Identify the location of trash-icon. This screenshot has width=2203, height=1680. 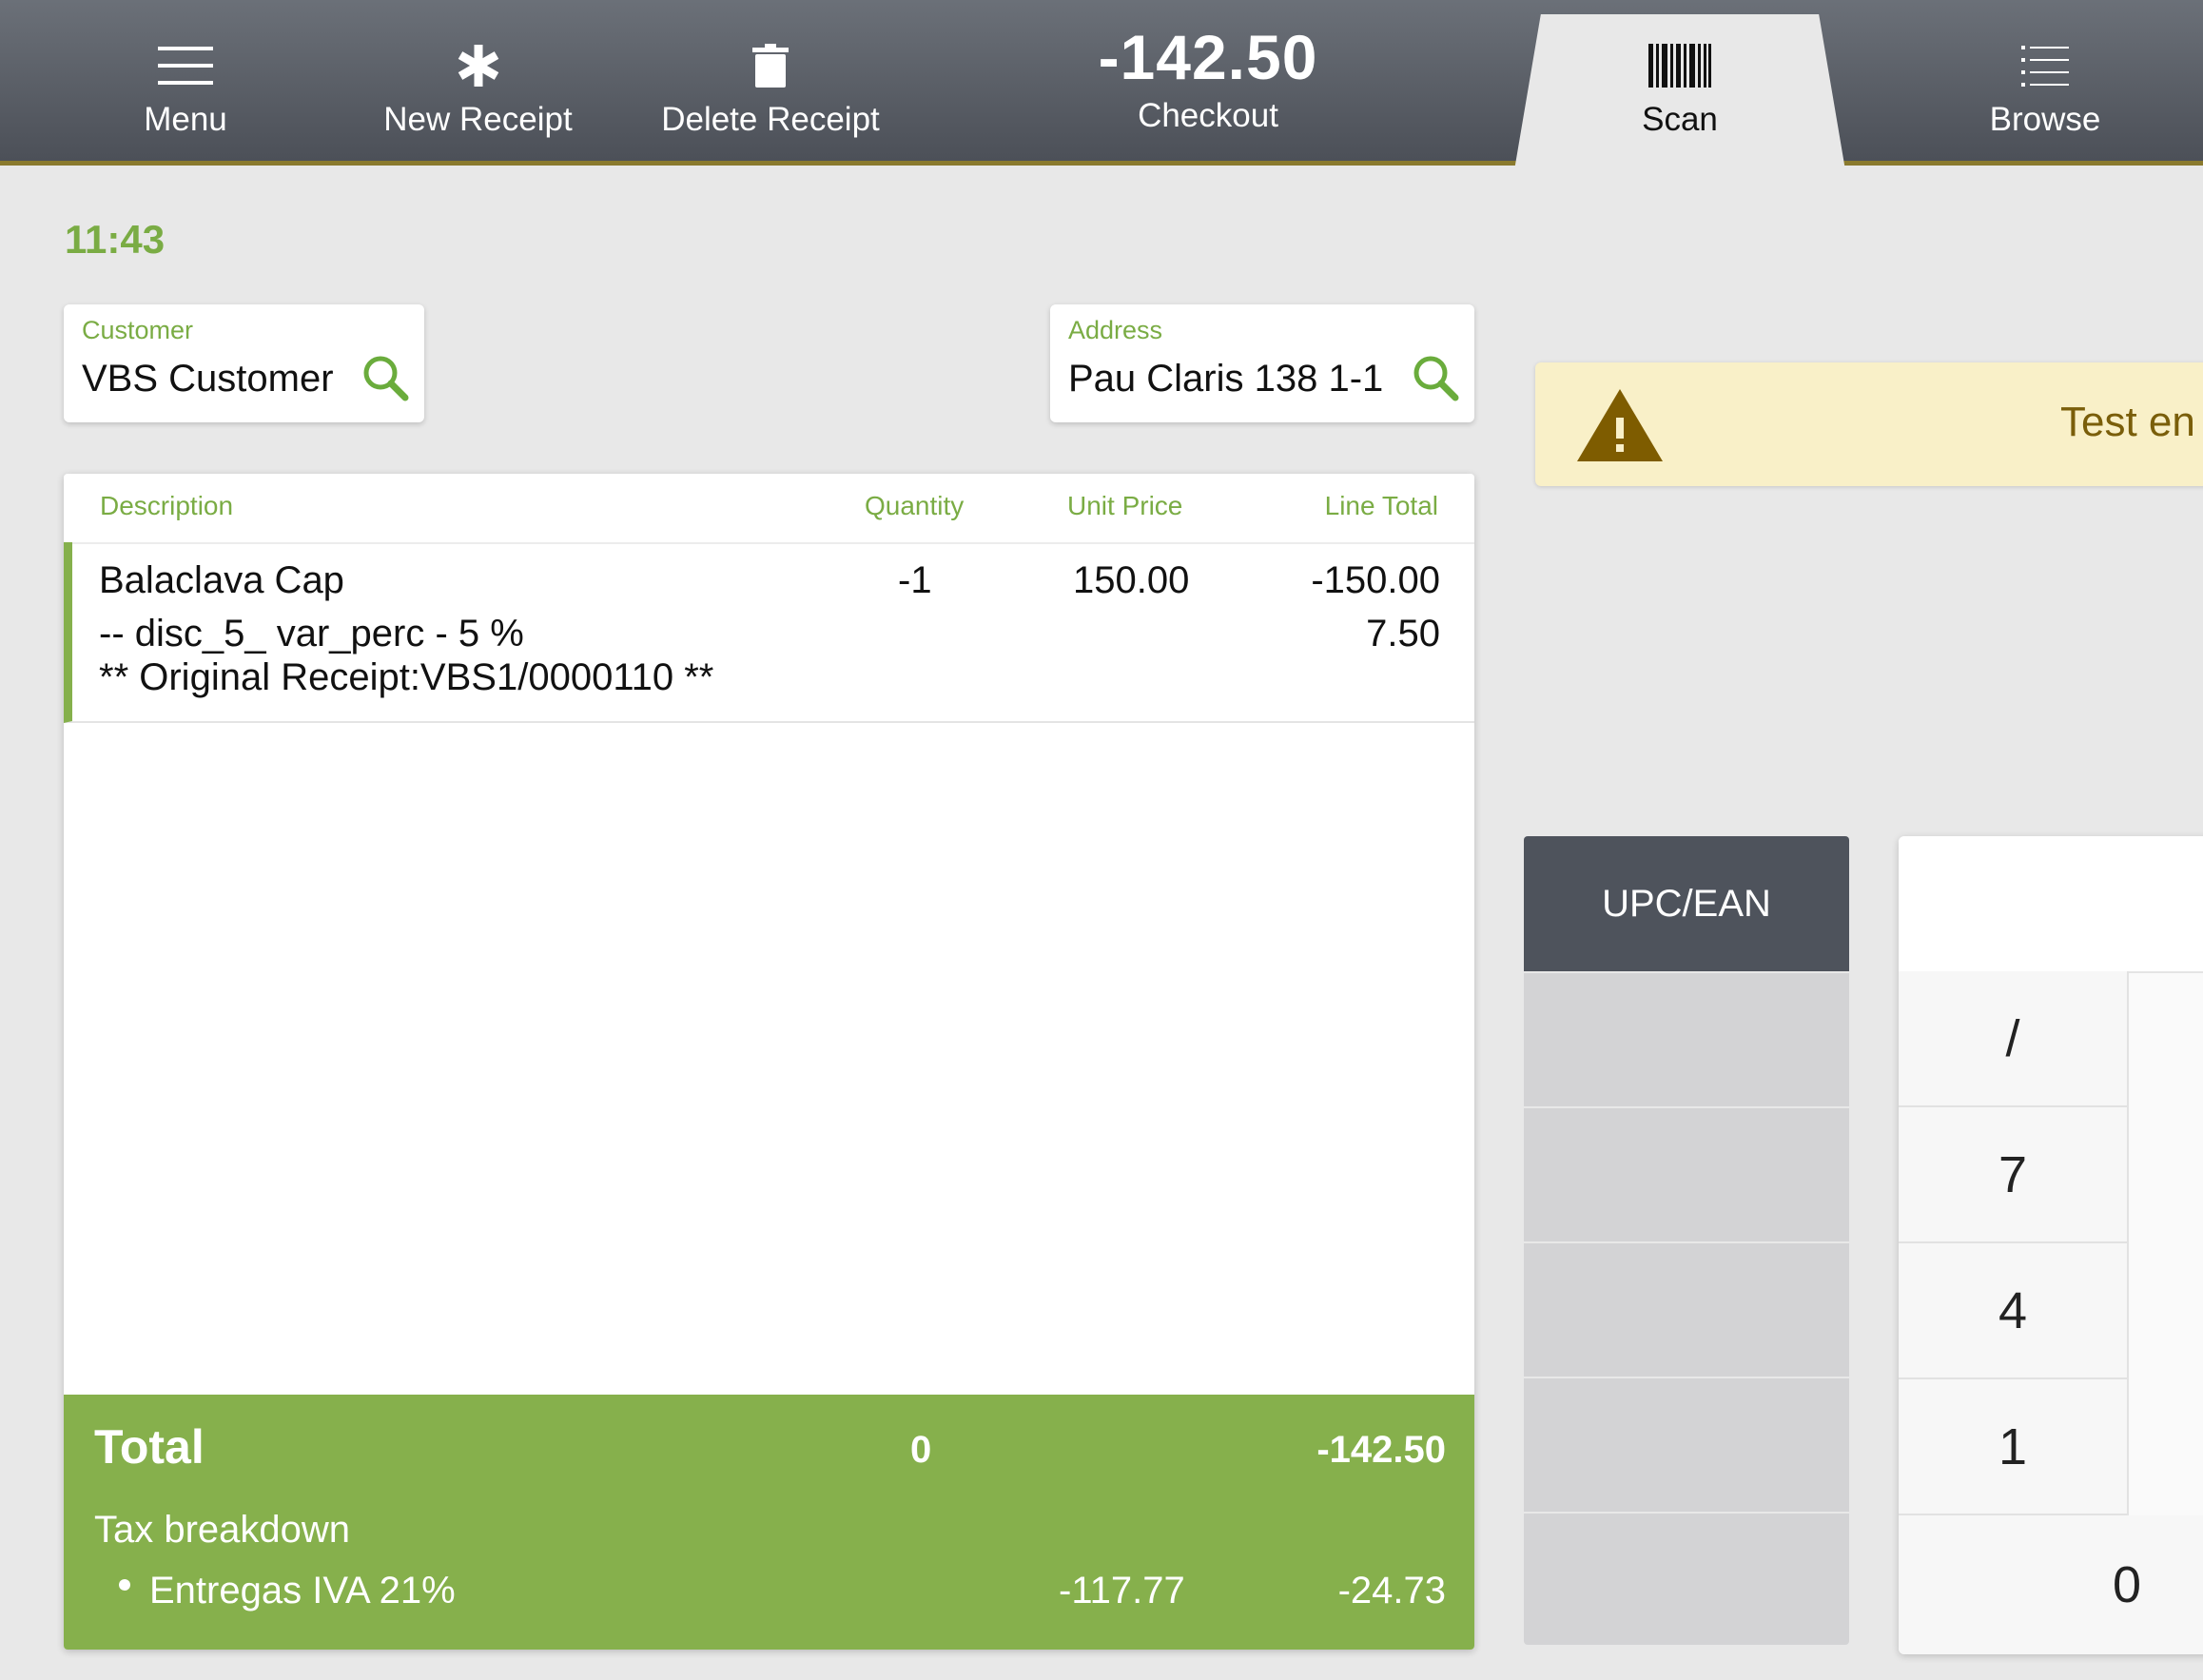
(771, 66).